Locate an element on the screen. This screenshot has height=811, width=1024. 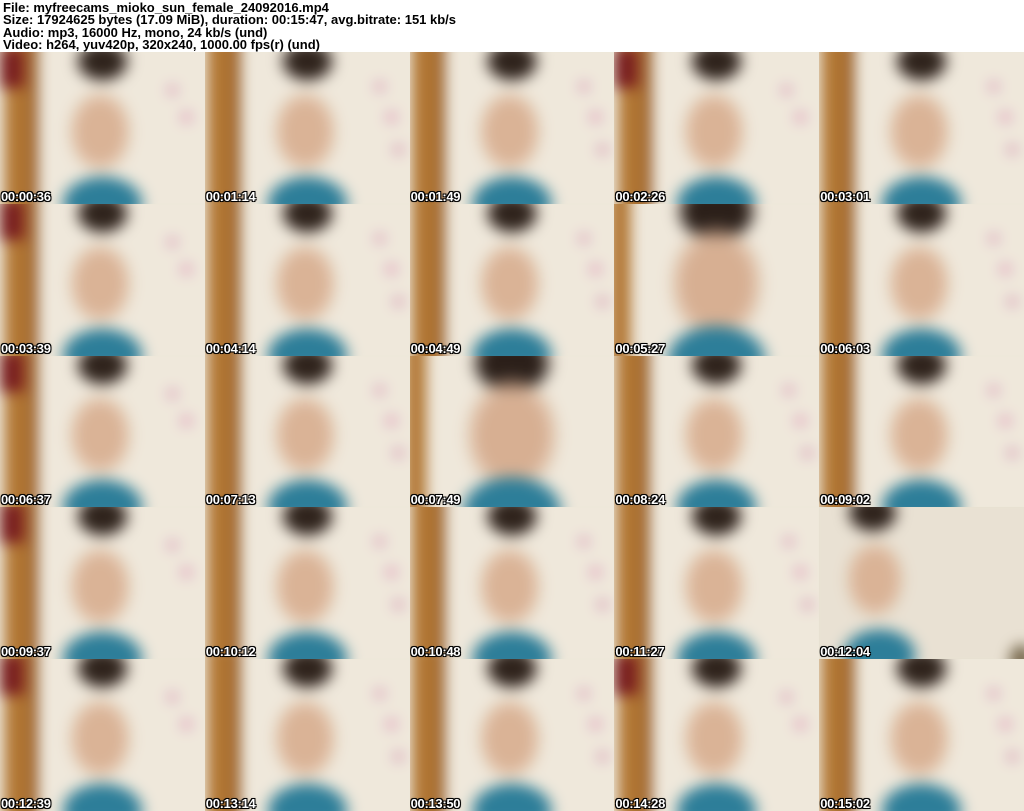
video-thumbnail: 00:03:39 is located at coordinates (102, 279).